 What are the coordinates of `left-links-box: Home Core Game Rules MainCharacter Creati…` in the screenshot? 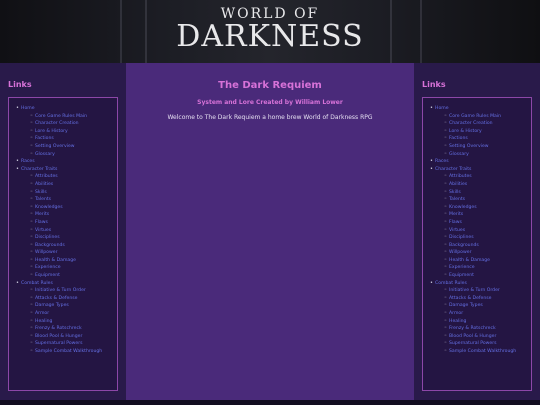 It's located at (63, 244).